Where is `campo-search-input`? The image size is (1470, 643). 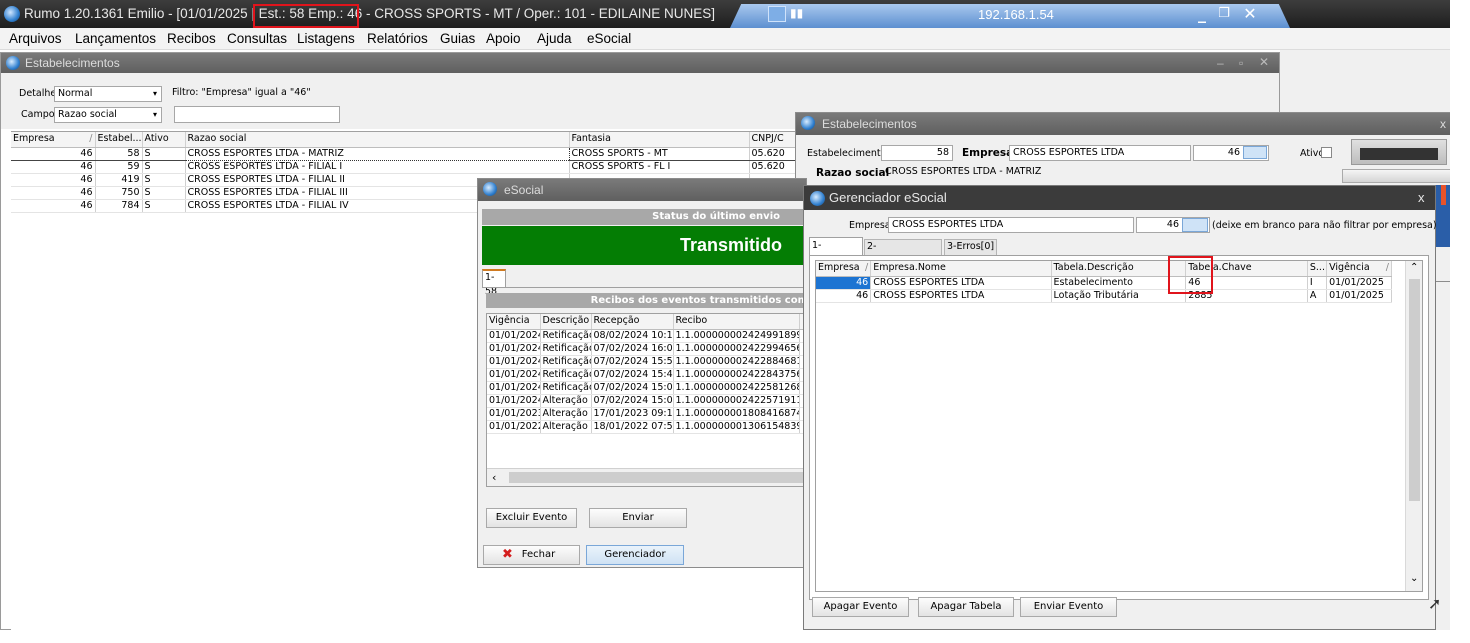 campo-search-input is located at coordinates (257, 114).